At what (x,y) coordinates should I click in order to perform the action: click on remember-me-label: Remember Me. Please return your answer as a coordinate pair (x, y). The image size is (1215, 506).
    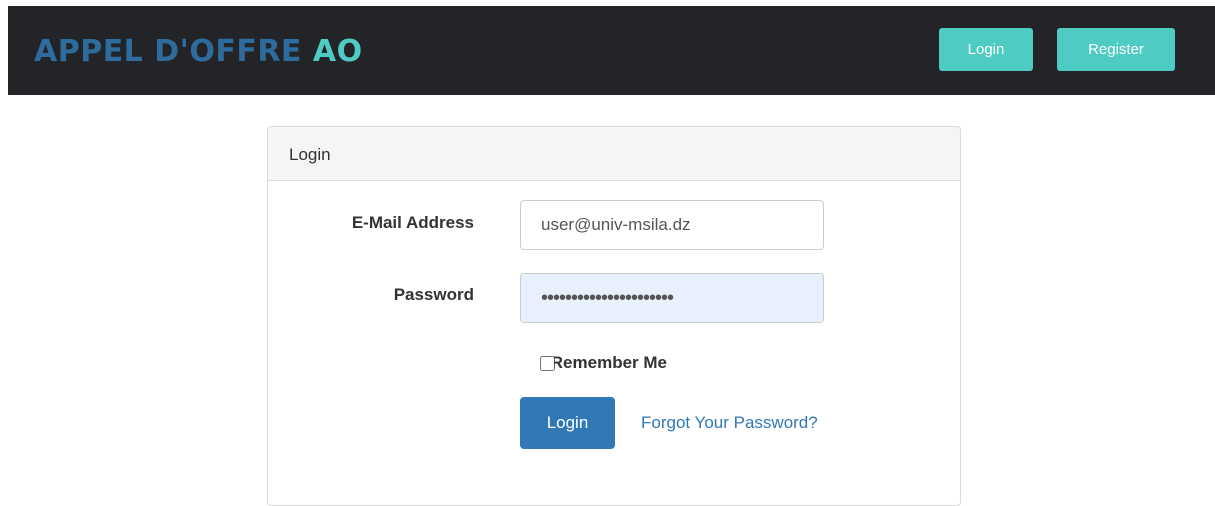
    Looking at the image, I should click on (610, 363).